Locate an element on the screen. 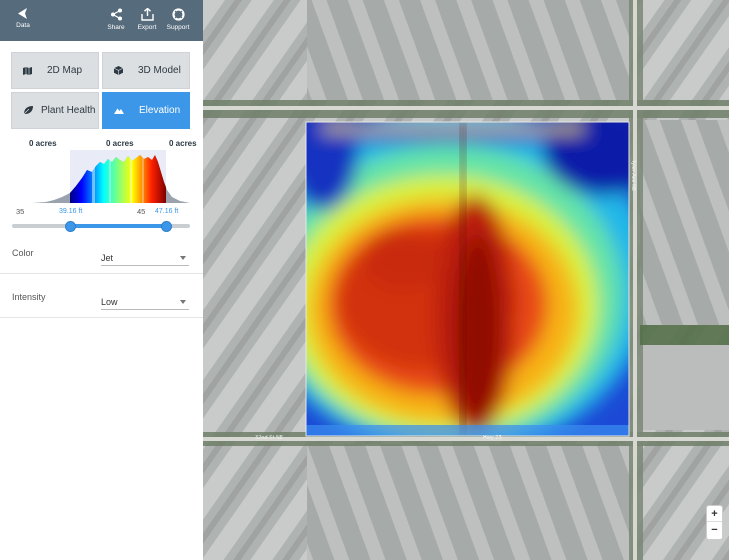 This screenshot has height=560, width=729. intensity-label: Intensity is located at coordinates (29, 297).